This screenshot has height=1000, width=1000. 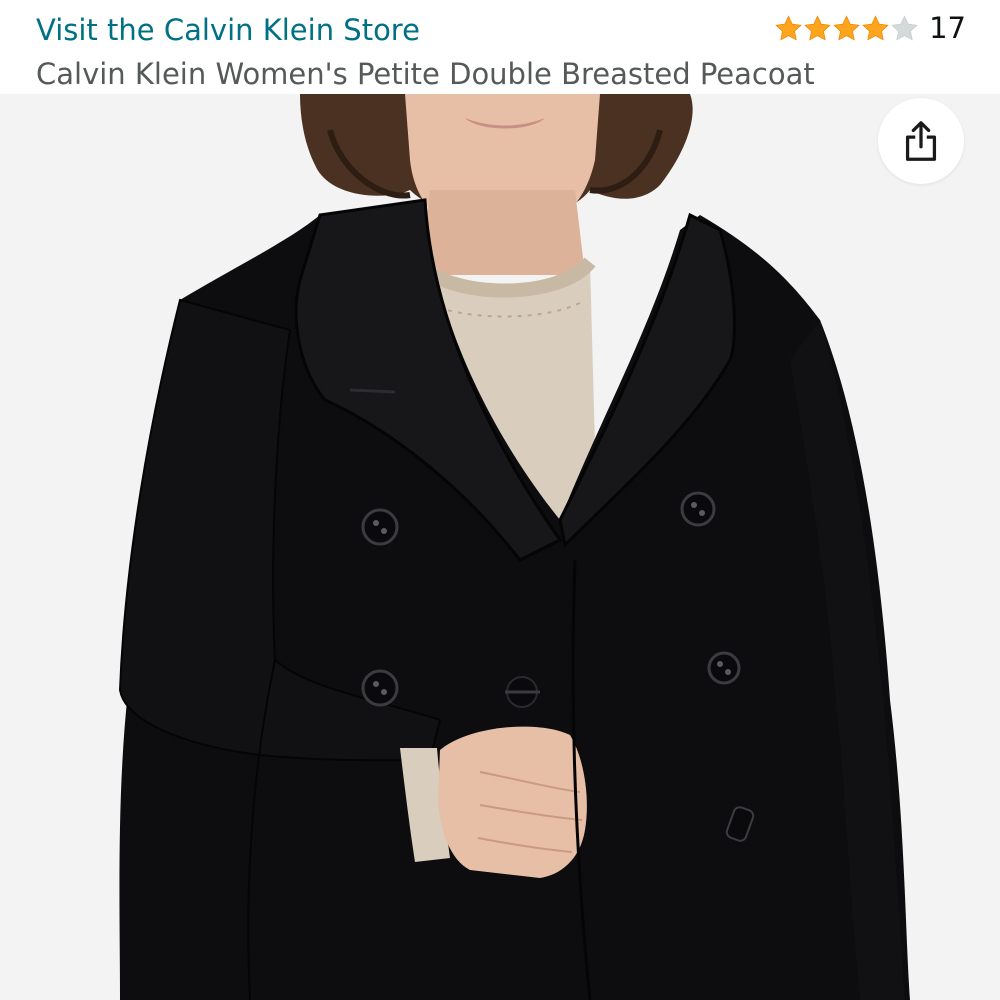 I want to click on share-icon, so click(x=921, y=141).